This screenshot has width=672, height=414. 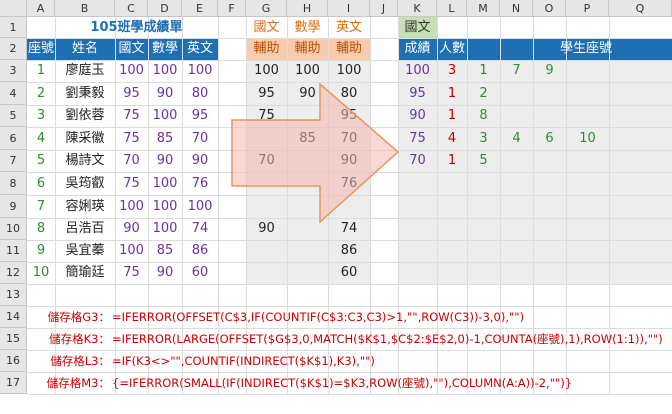 I want to click on row-header-4: 4, so click(x=13, y=93).